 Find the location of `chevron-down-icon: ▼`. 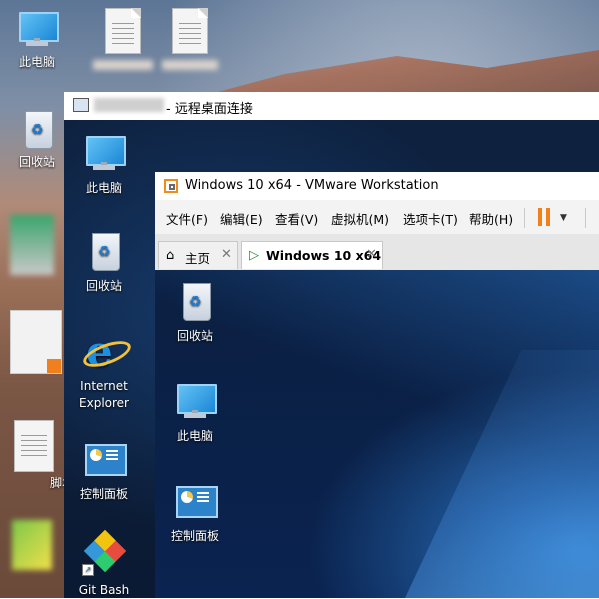

chevron-down-icon: ▼ is located at coordinates (563, 218).